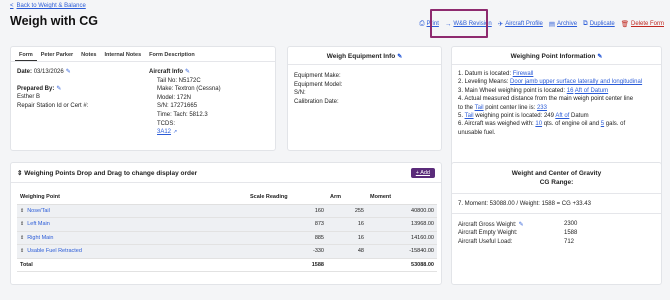 This screenshot has height=300, width=670. I want to click on edit-prepared-by-icon: ✎, so click(58, 89).